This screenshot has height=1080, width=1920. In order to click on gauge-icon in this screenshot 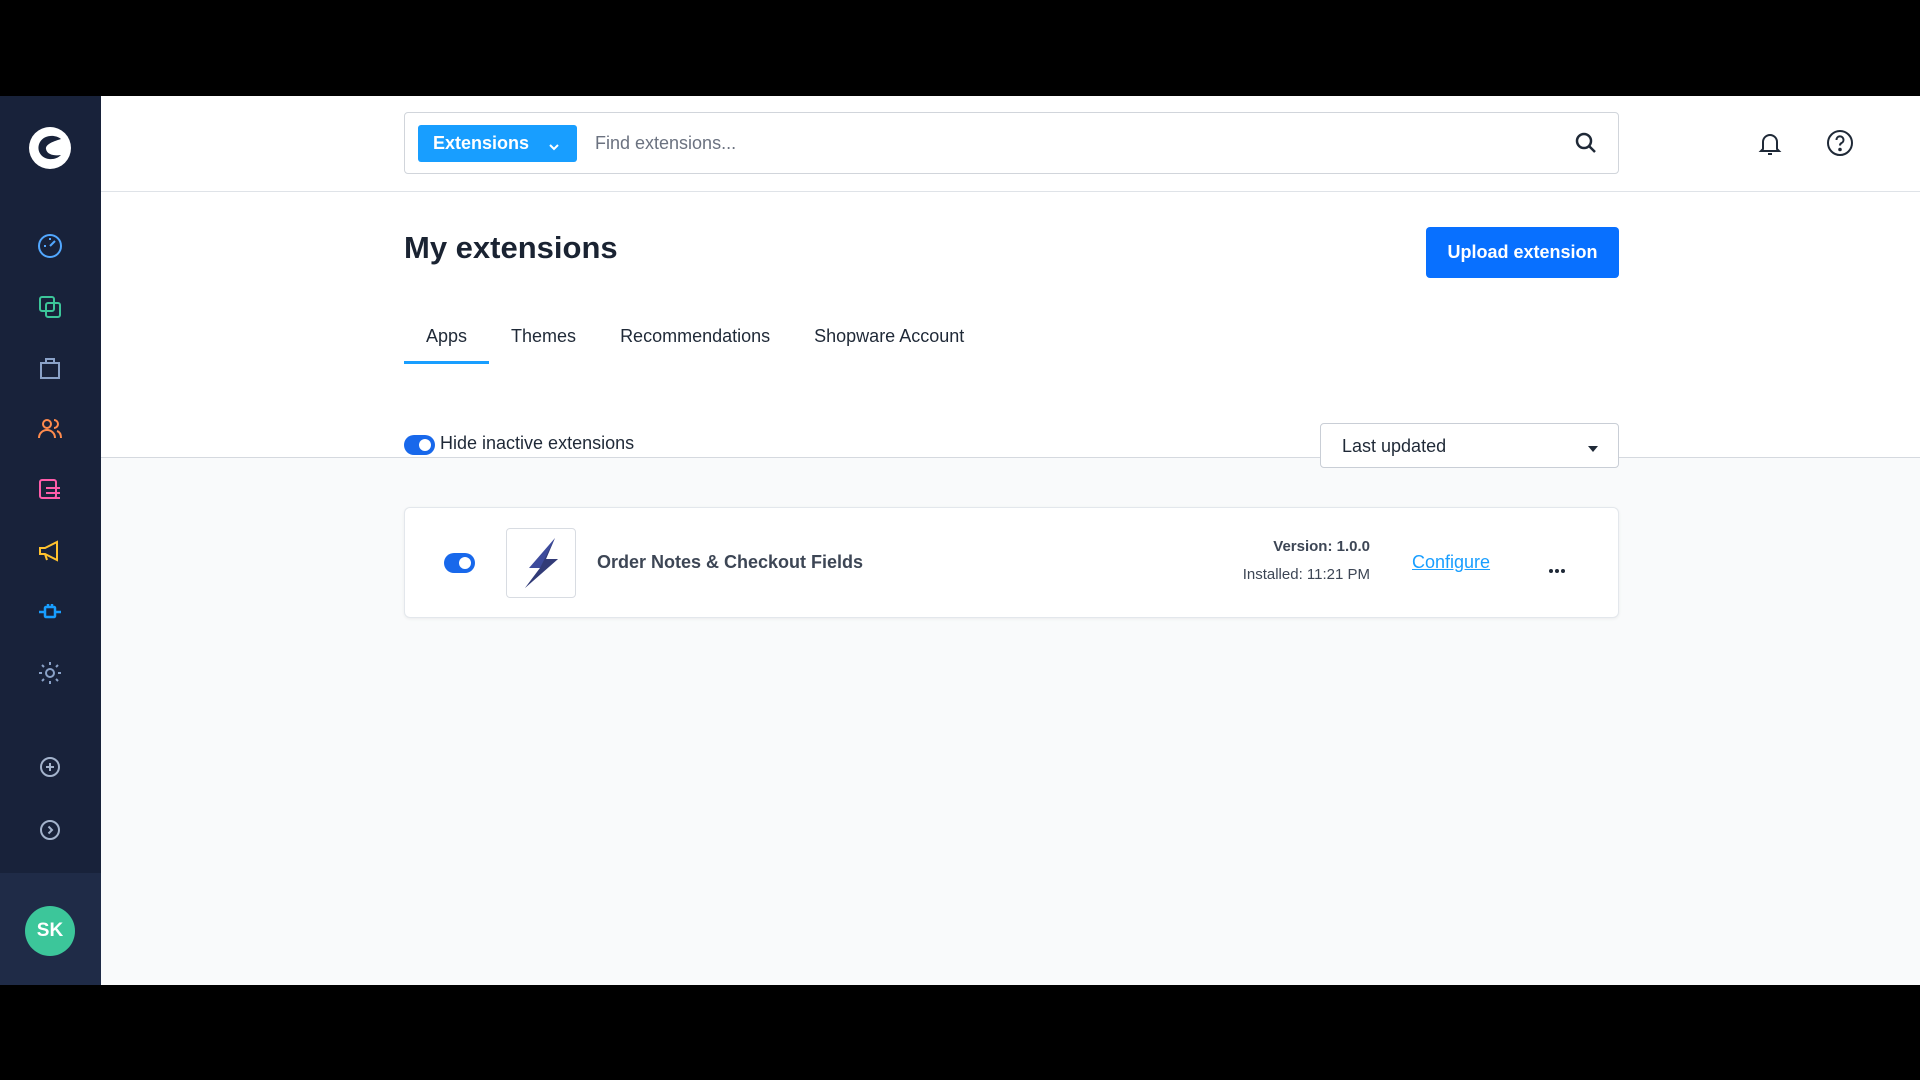, I will do `click(50, 246)`.